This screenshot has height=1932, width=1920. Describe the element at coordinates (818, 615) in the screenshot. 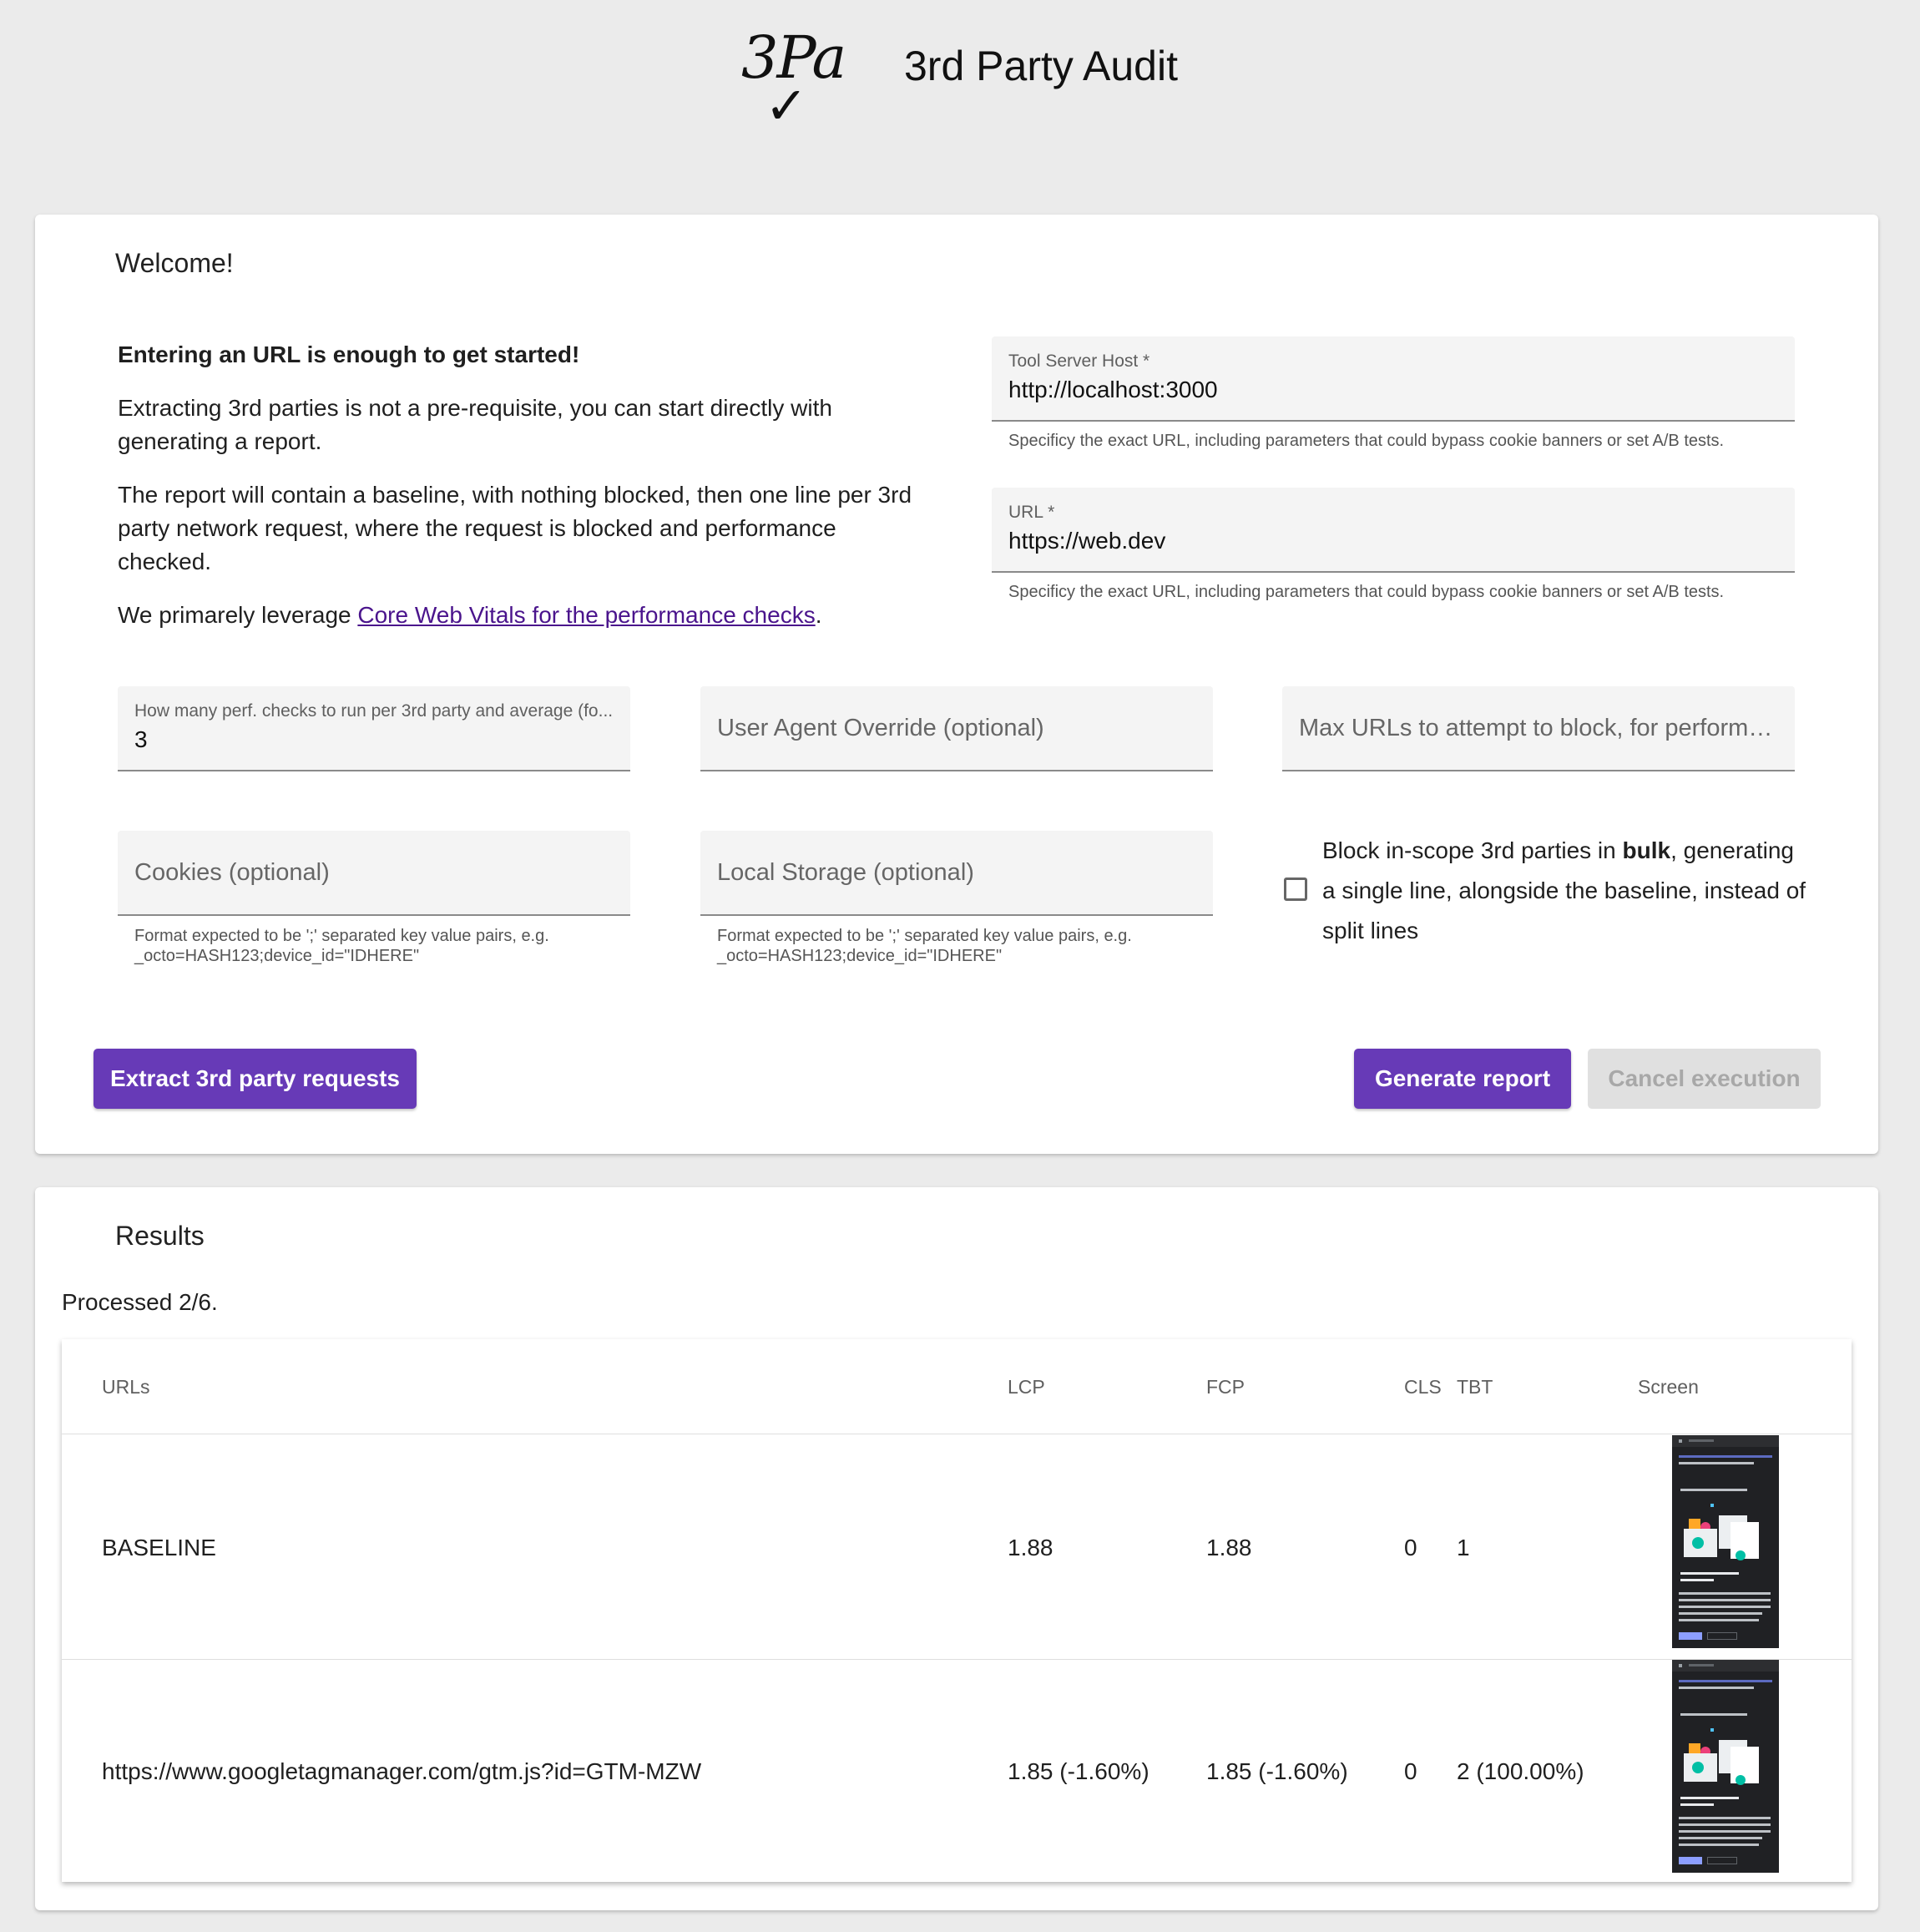

I see `intro-paragraph-3-suffix: .` at that location.